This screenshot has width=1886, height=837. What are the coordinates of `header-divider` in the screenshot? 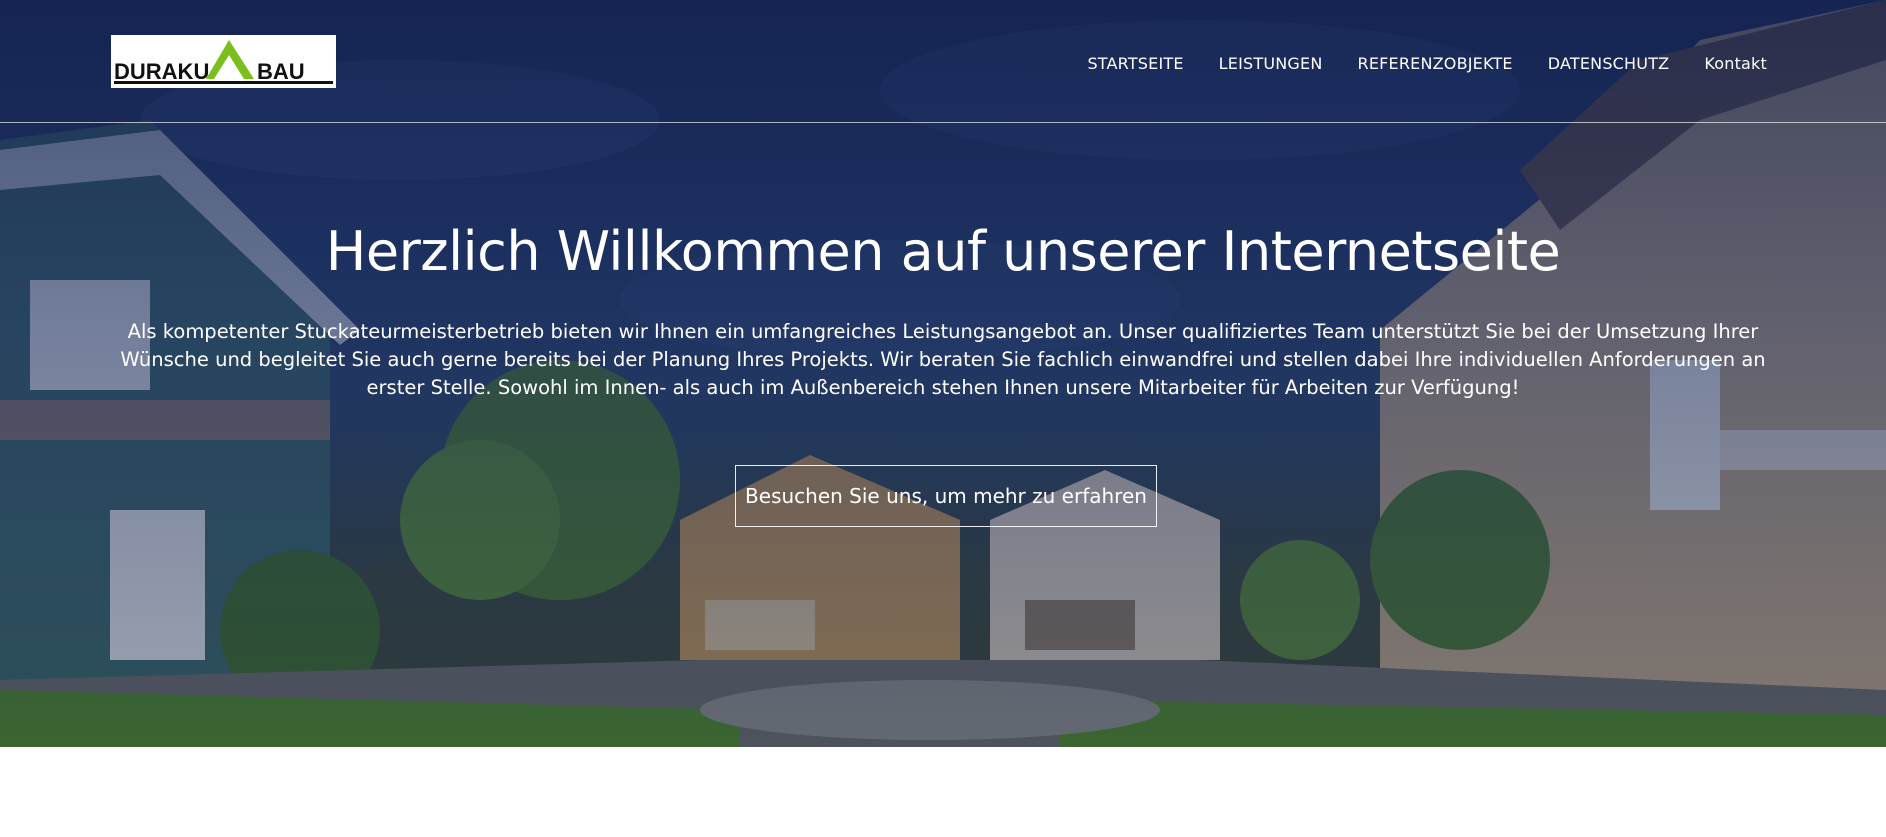 It's located at (943, 122).